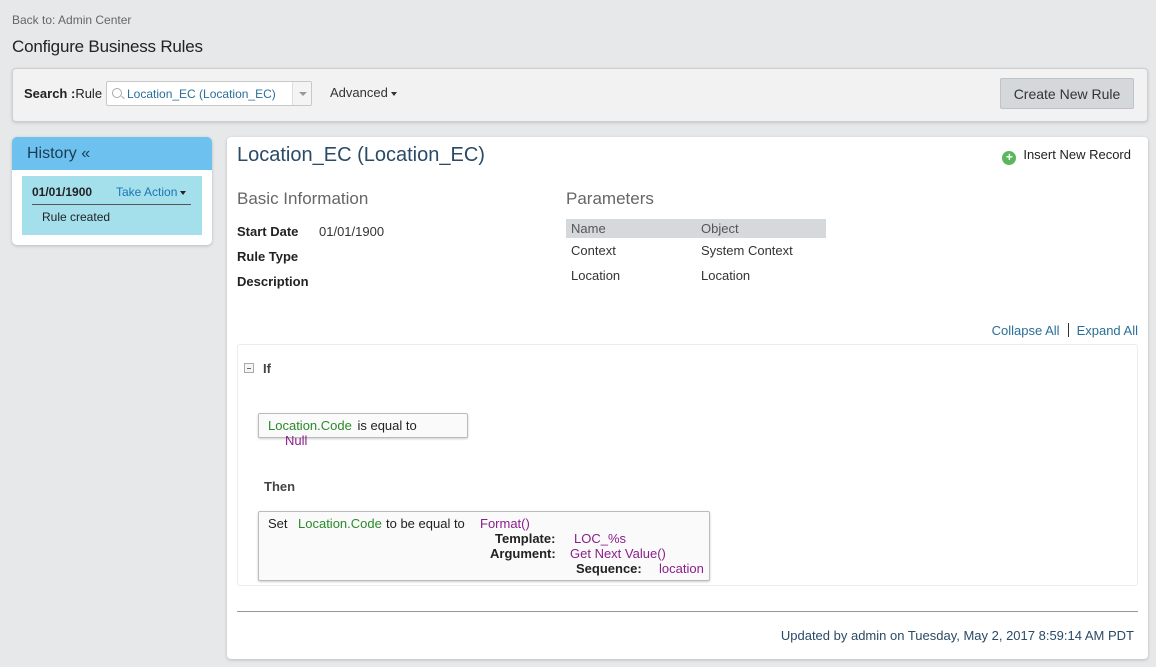  Describe the element at coordinates (726, 275) in the screenshot. I see `param-object-cell: Location` at that location.